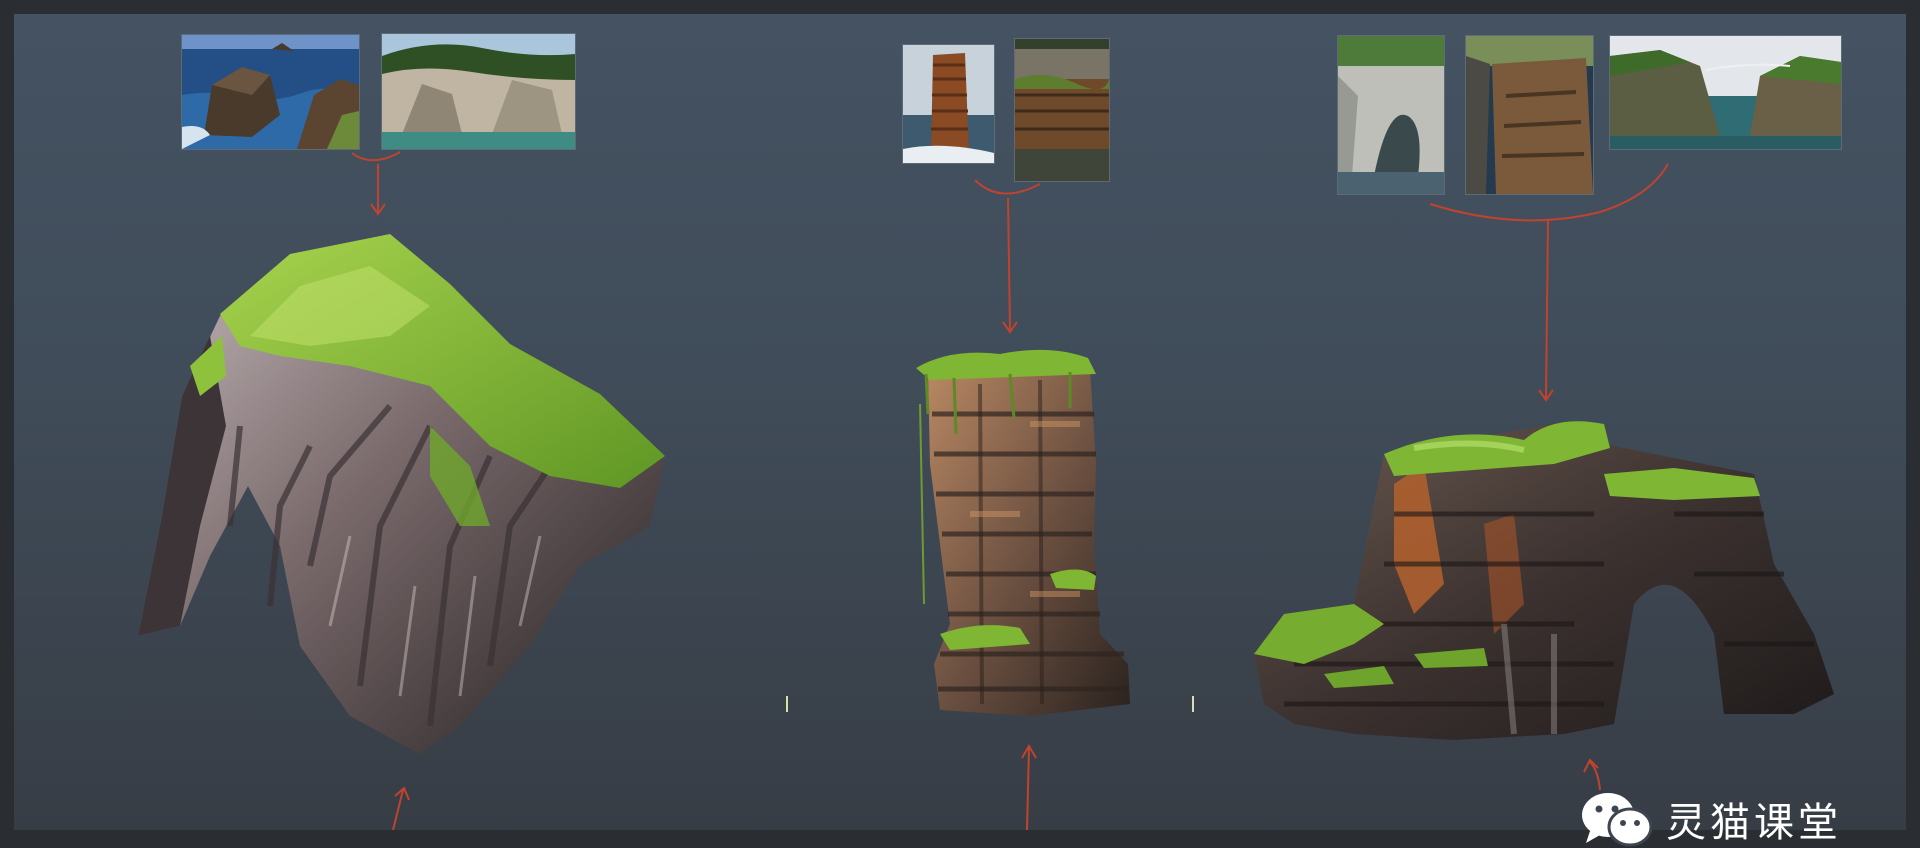  What do you see at coordinates (1725, 92) in the screenshot?
I see `reference-photo-bridge-arch` at bounding box center [1725, 92].